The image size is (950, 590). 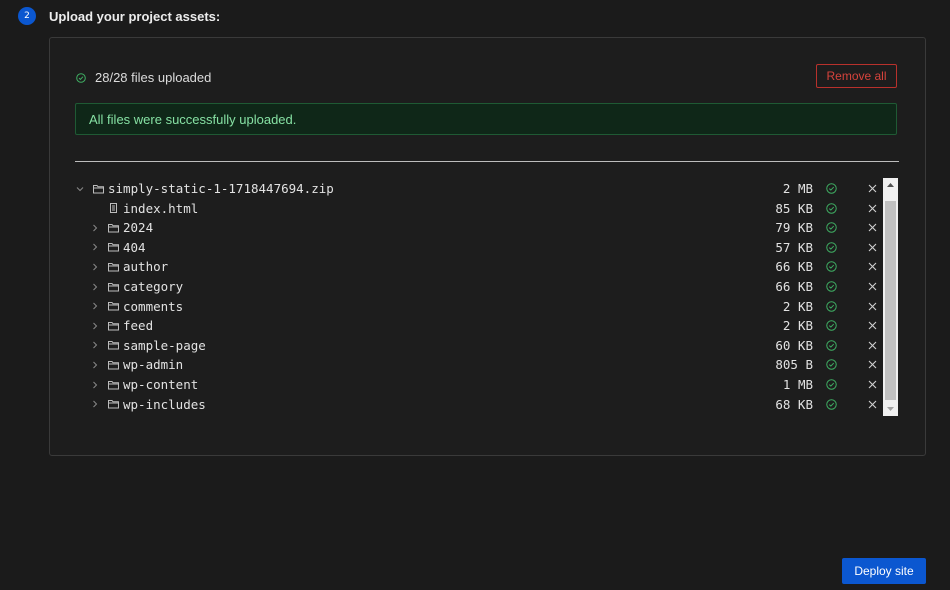 I want to click on folder-row: feed 2 KB, so click(x=479, y=325).